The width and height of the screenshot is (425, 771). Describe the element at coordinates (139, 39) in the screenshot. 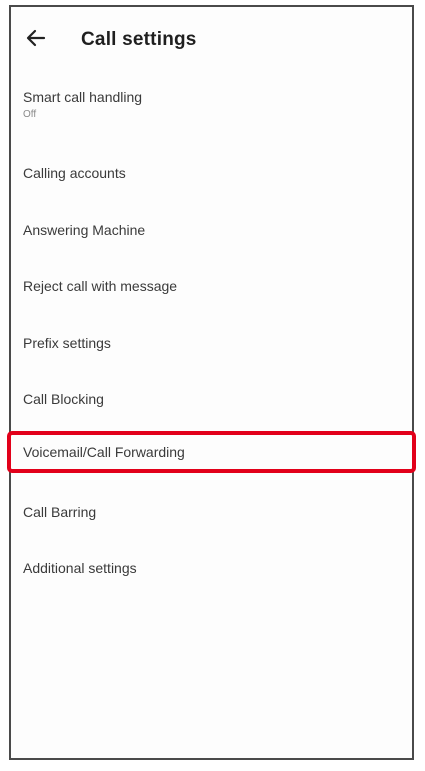

I see `page-title: Call settings` at that location.